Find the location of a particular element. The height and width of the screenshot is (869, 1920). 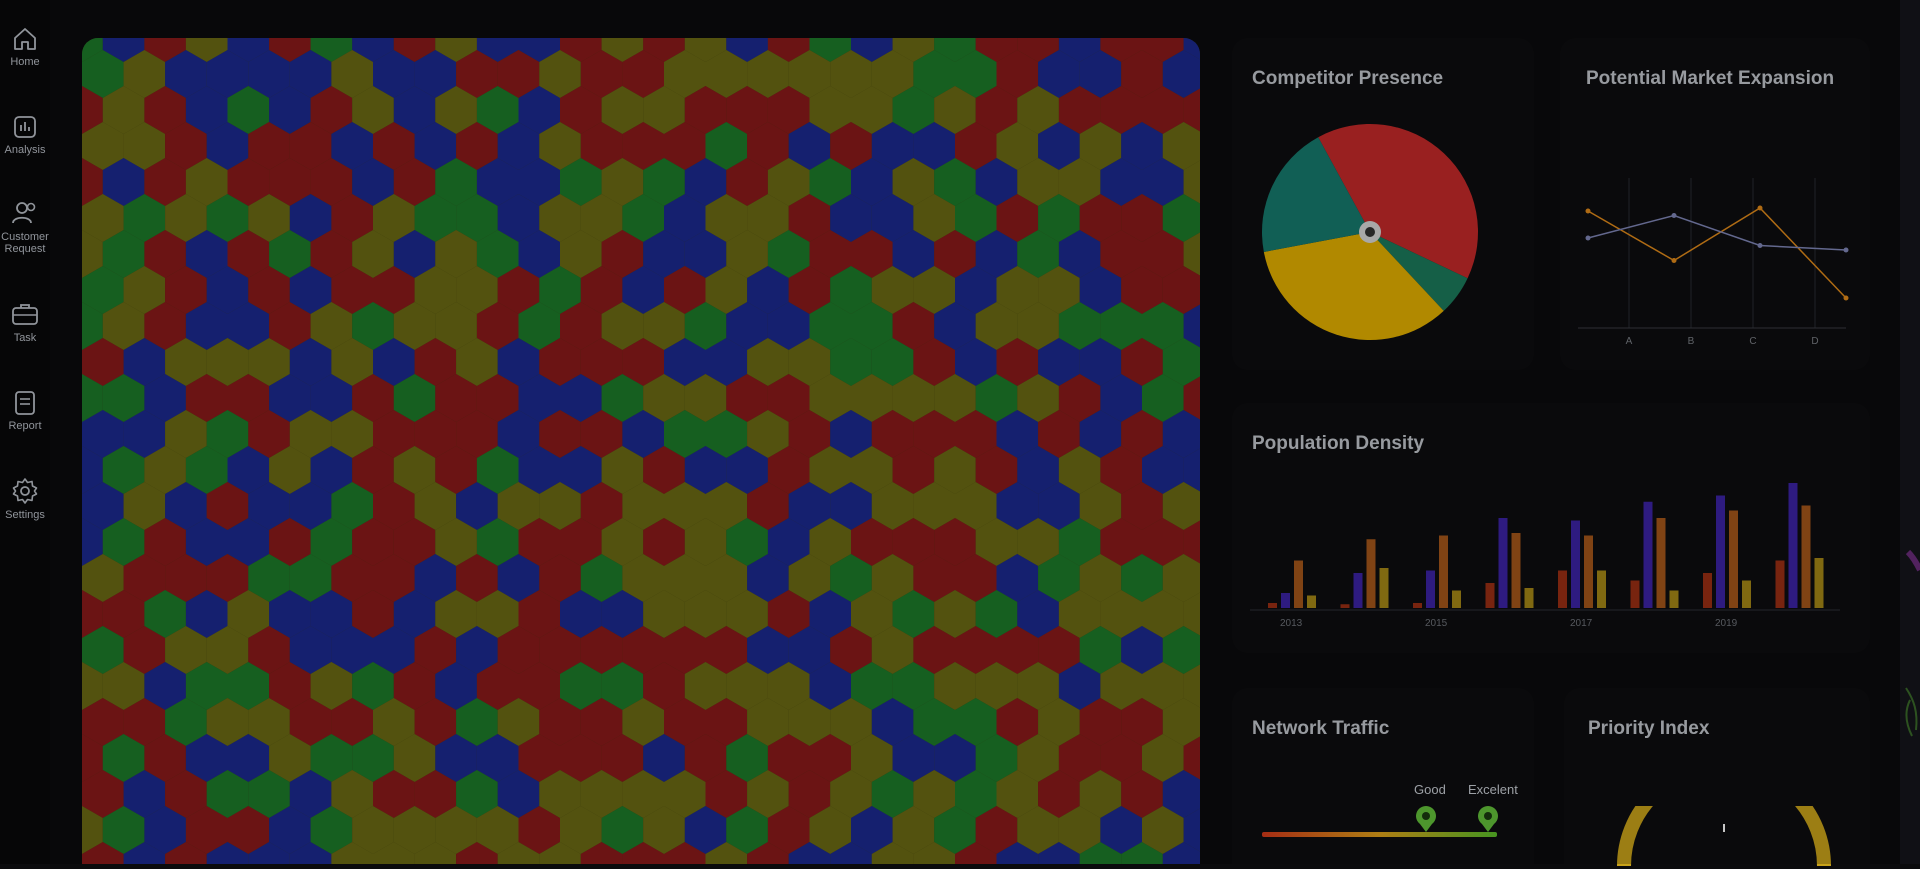

x-tick-label: B is located at coordinates (1691, 341).